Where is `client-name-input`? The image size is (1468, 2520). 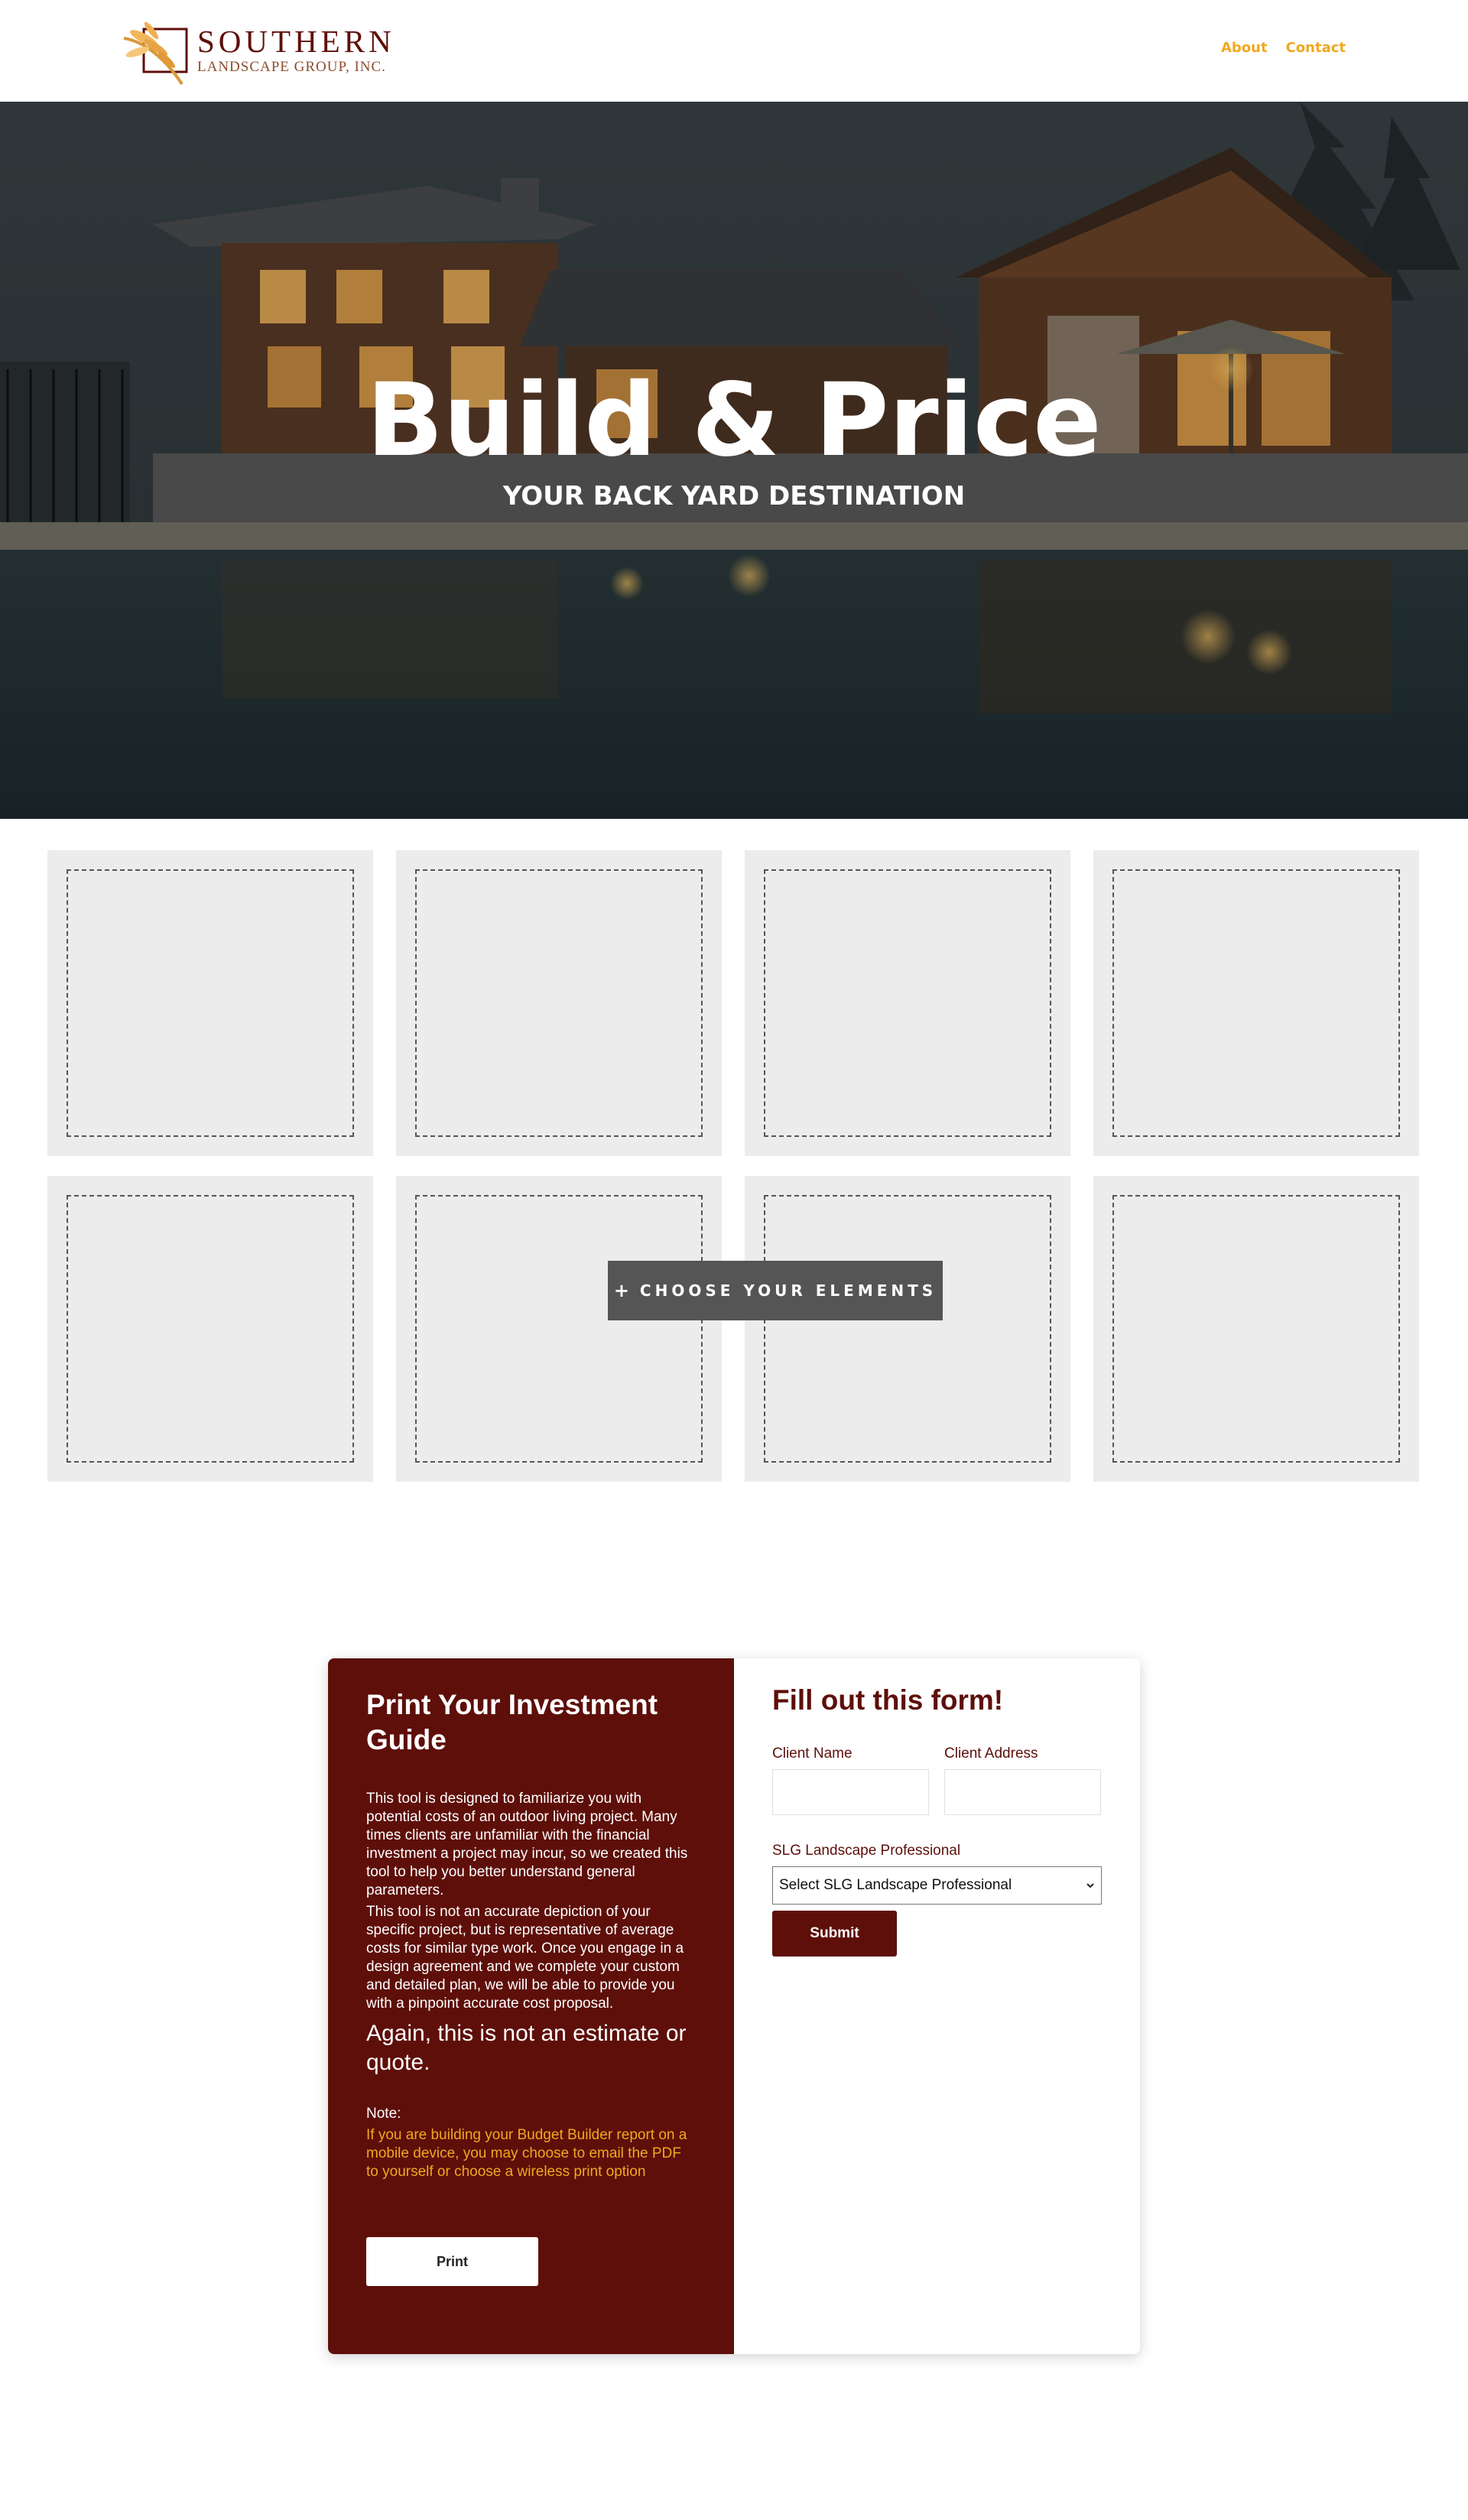 client-name-input is located at coordinates (850, 1792).